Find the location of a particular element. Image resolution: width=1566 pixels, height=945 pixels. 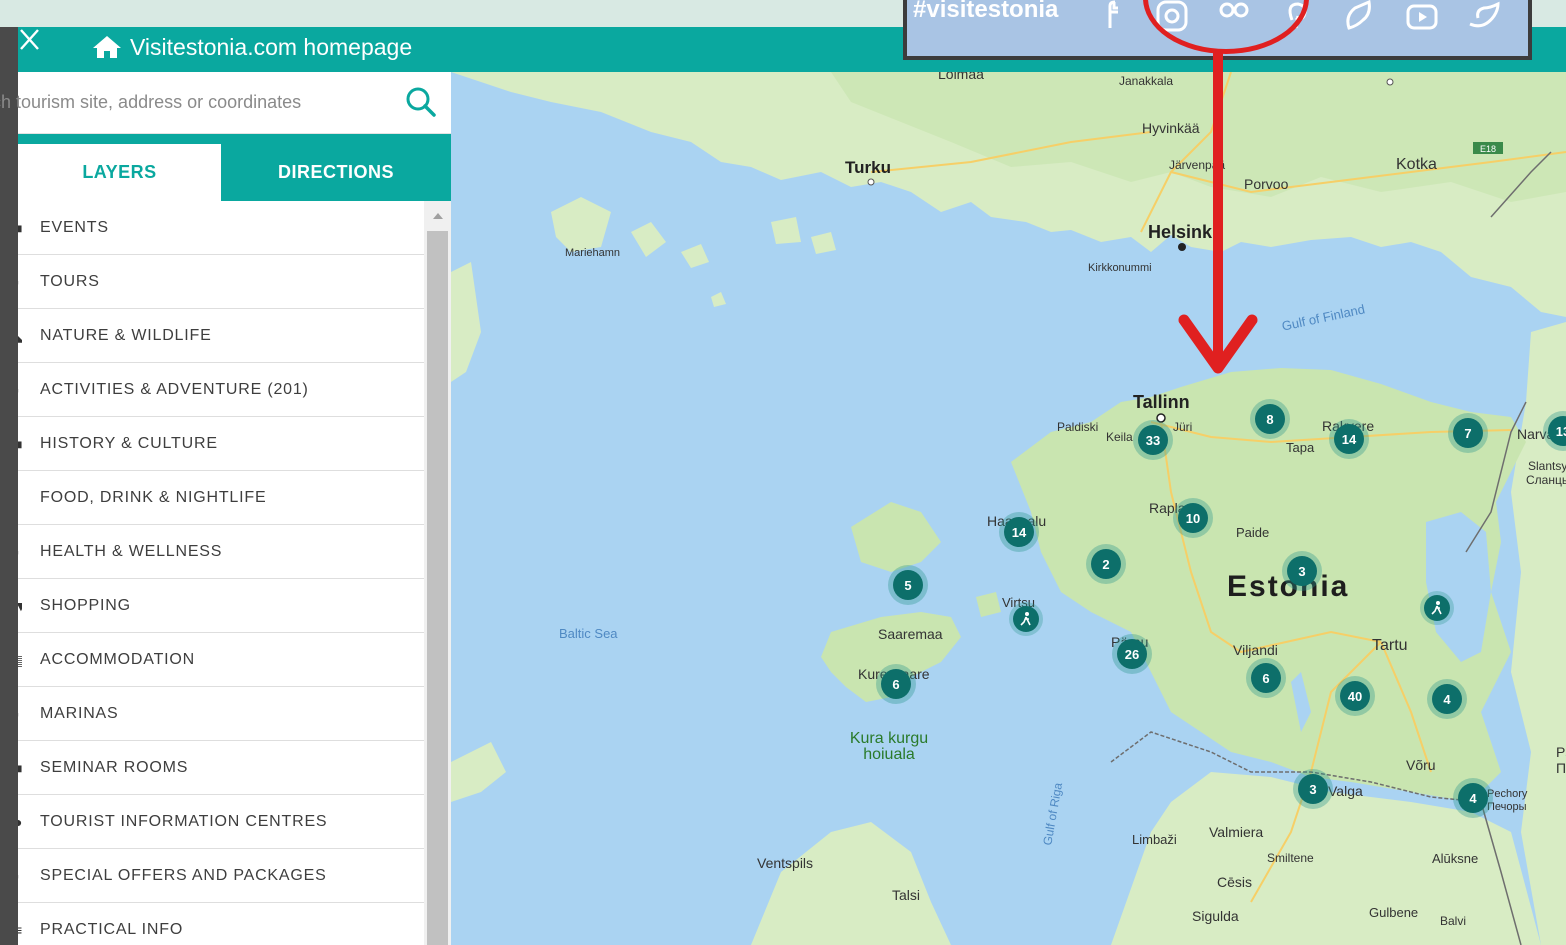

map-label-voru: Võru is located at coordinates (1421, 765).